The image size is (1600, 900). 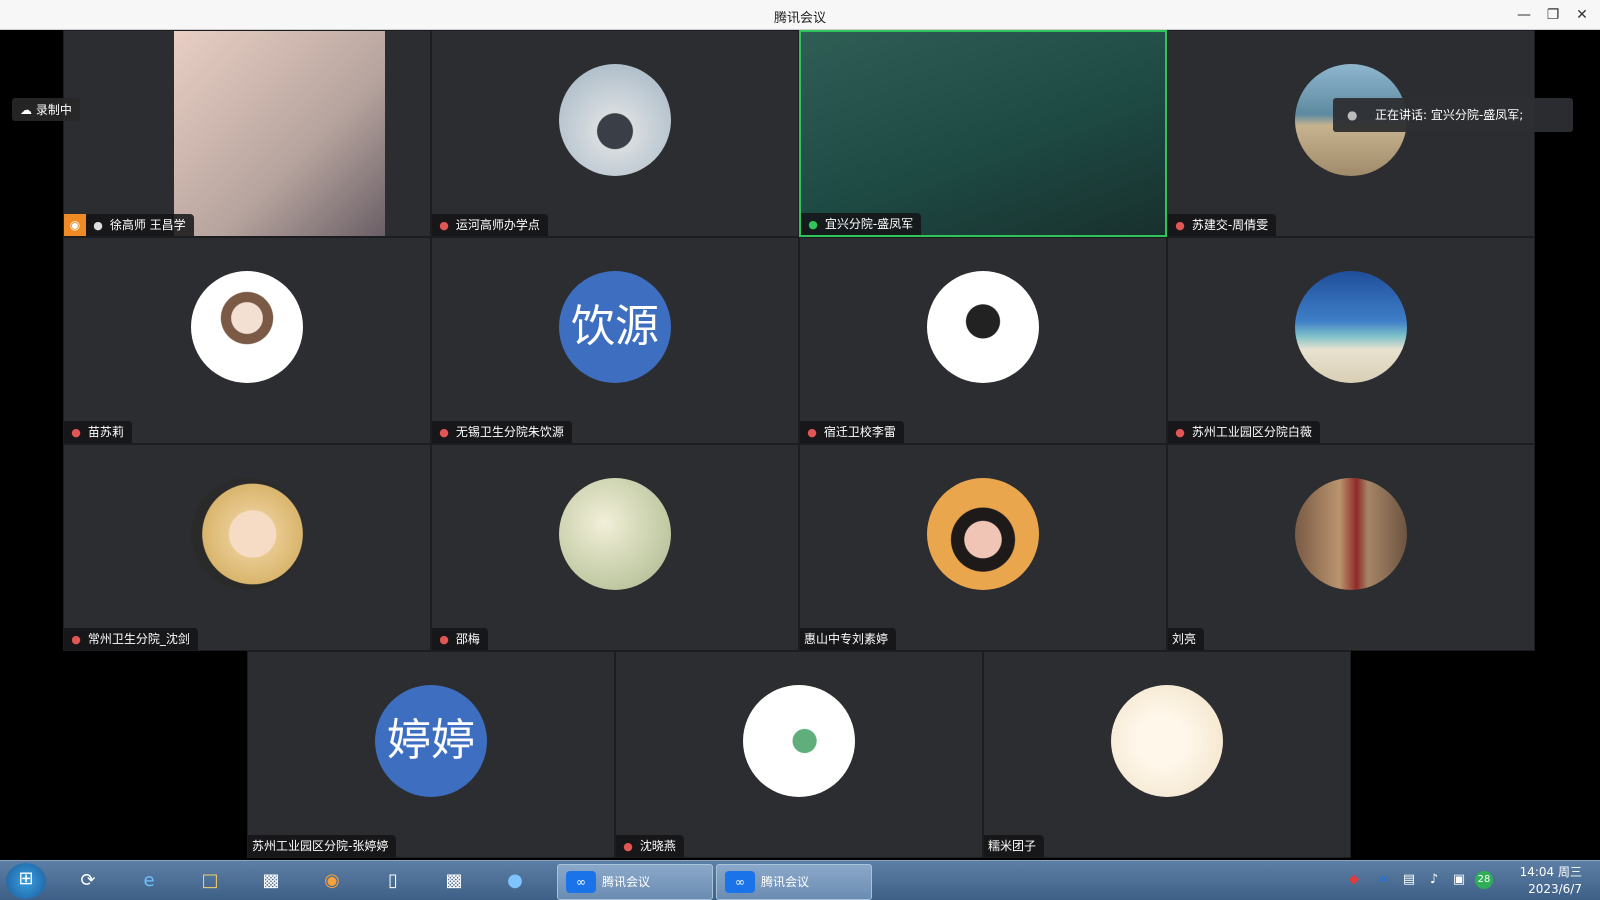 I want to click on speaking-indicator: ● 正在讲话: 宜兴分院-盛凤军;, so click(x=1453, y=115).